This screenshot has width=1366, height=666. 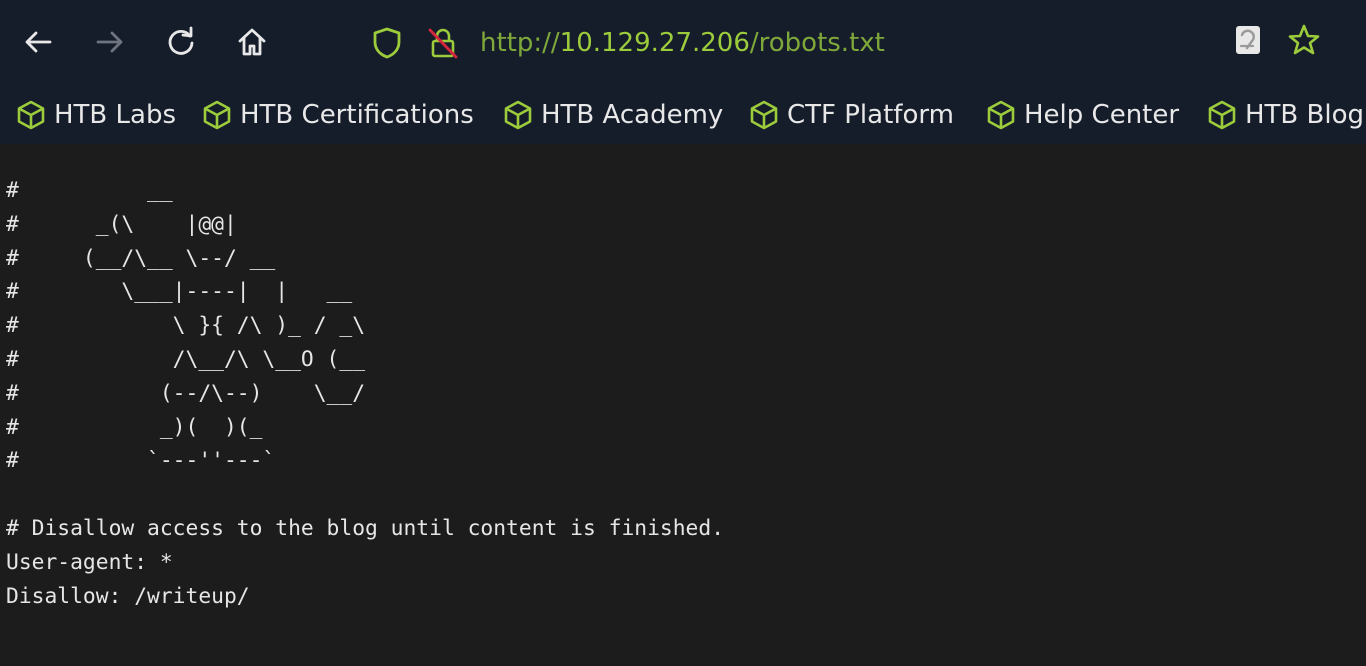 I want to click on bookmark-label: HTB Labs, so click(x=115, y=115).